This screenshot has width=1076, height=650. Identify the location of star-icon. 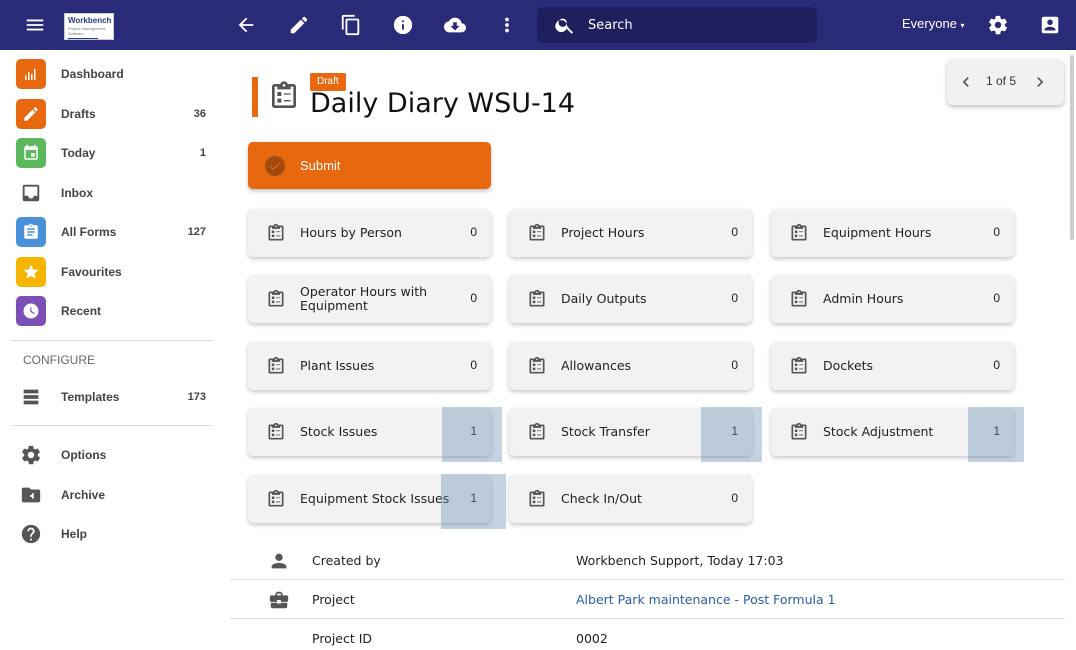
(31, 272).